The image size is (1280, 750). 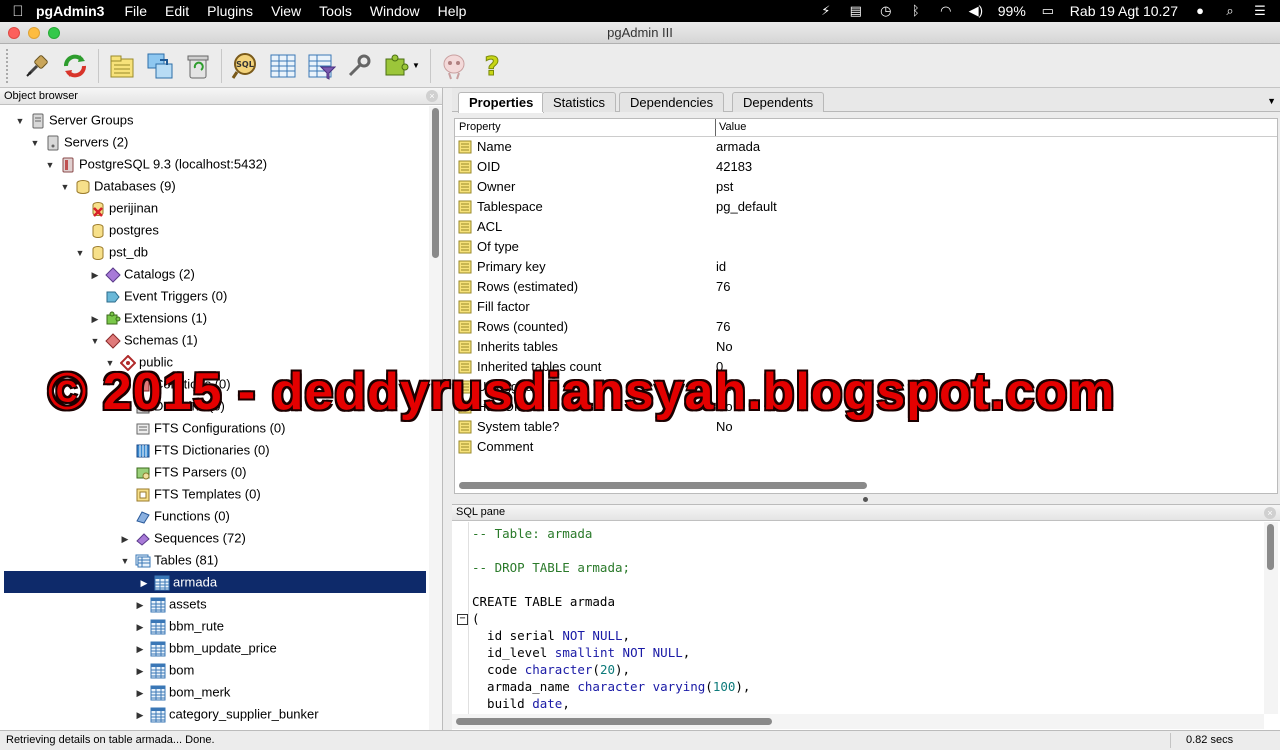 I want to click on tree-item: ▶ bom_merk, so click(x=115, y=692).